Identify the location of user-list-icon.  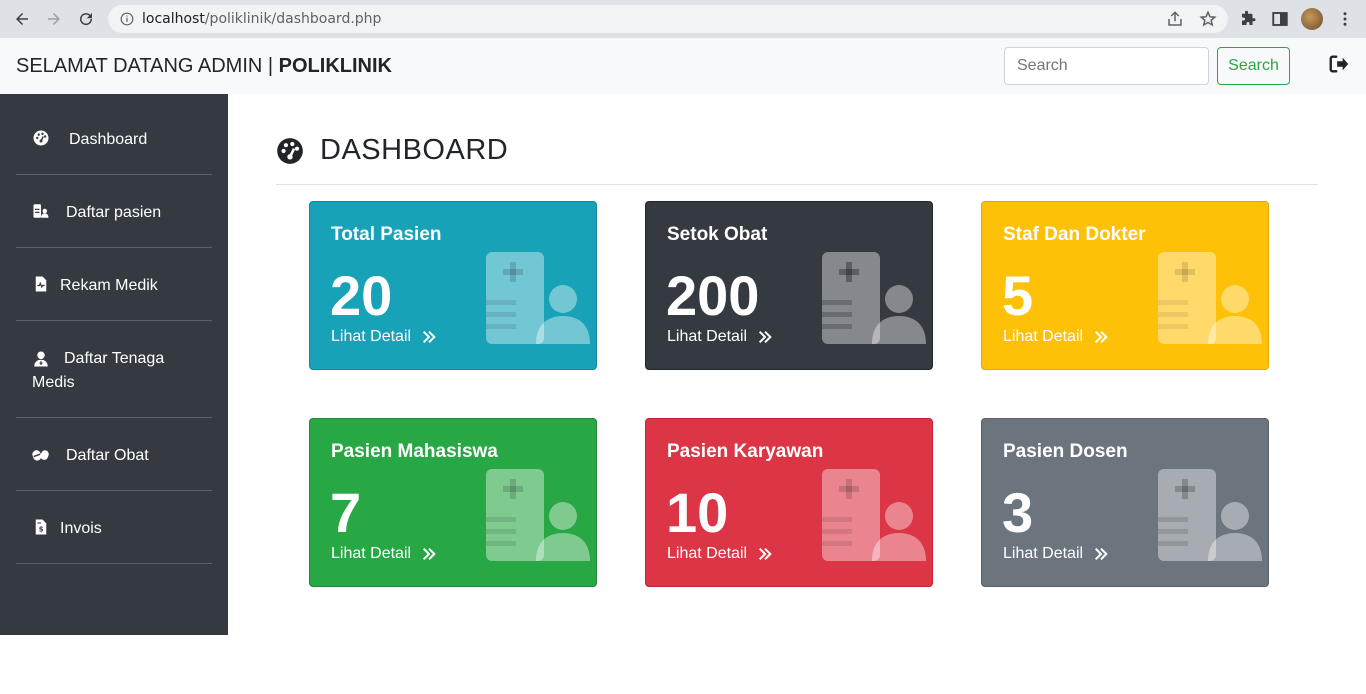
(41, 211).